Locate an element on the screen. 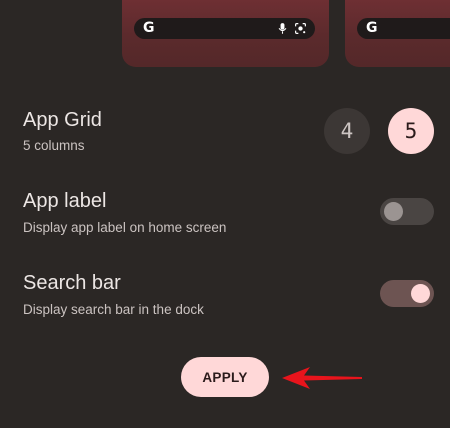  app-label-toggle is located at coordinates (407, 211).